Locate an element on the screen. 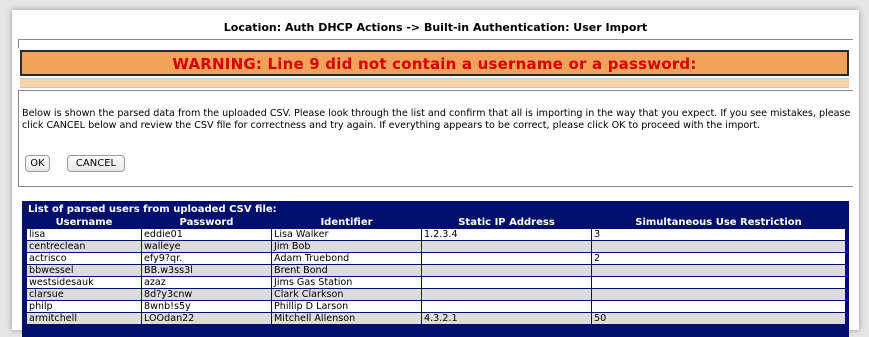  warning-strip is located at coordinates (434, 83).